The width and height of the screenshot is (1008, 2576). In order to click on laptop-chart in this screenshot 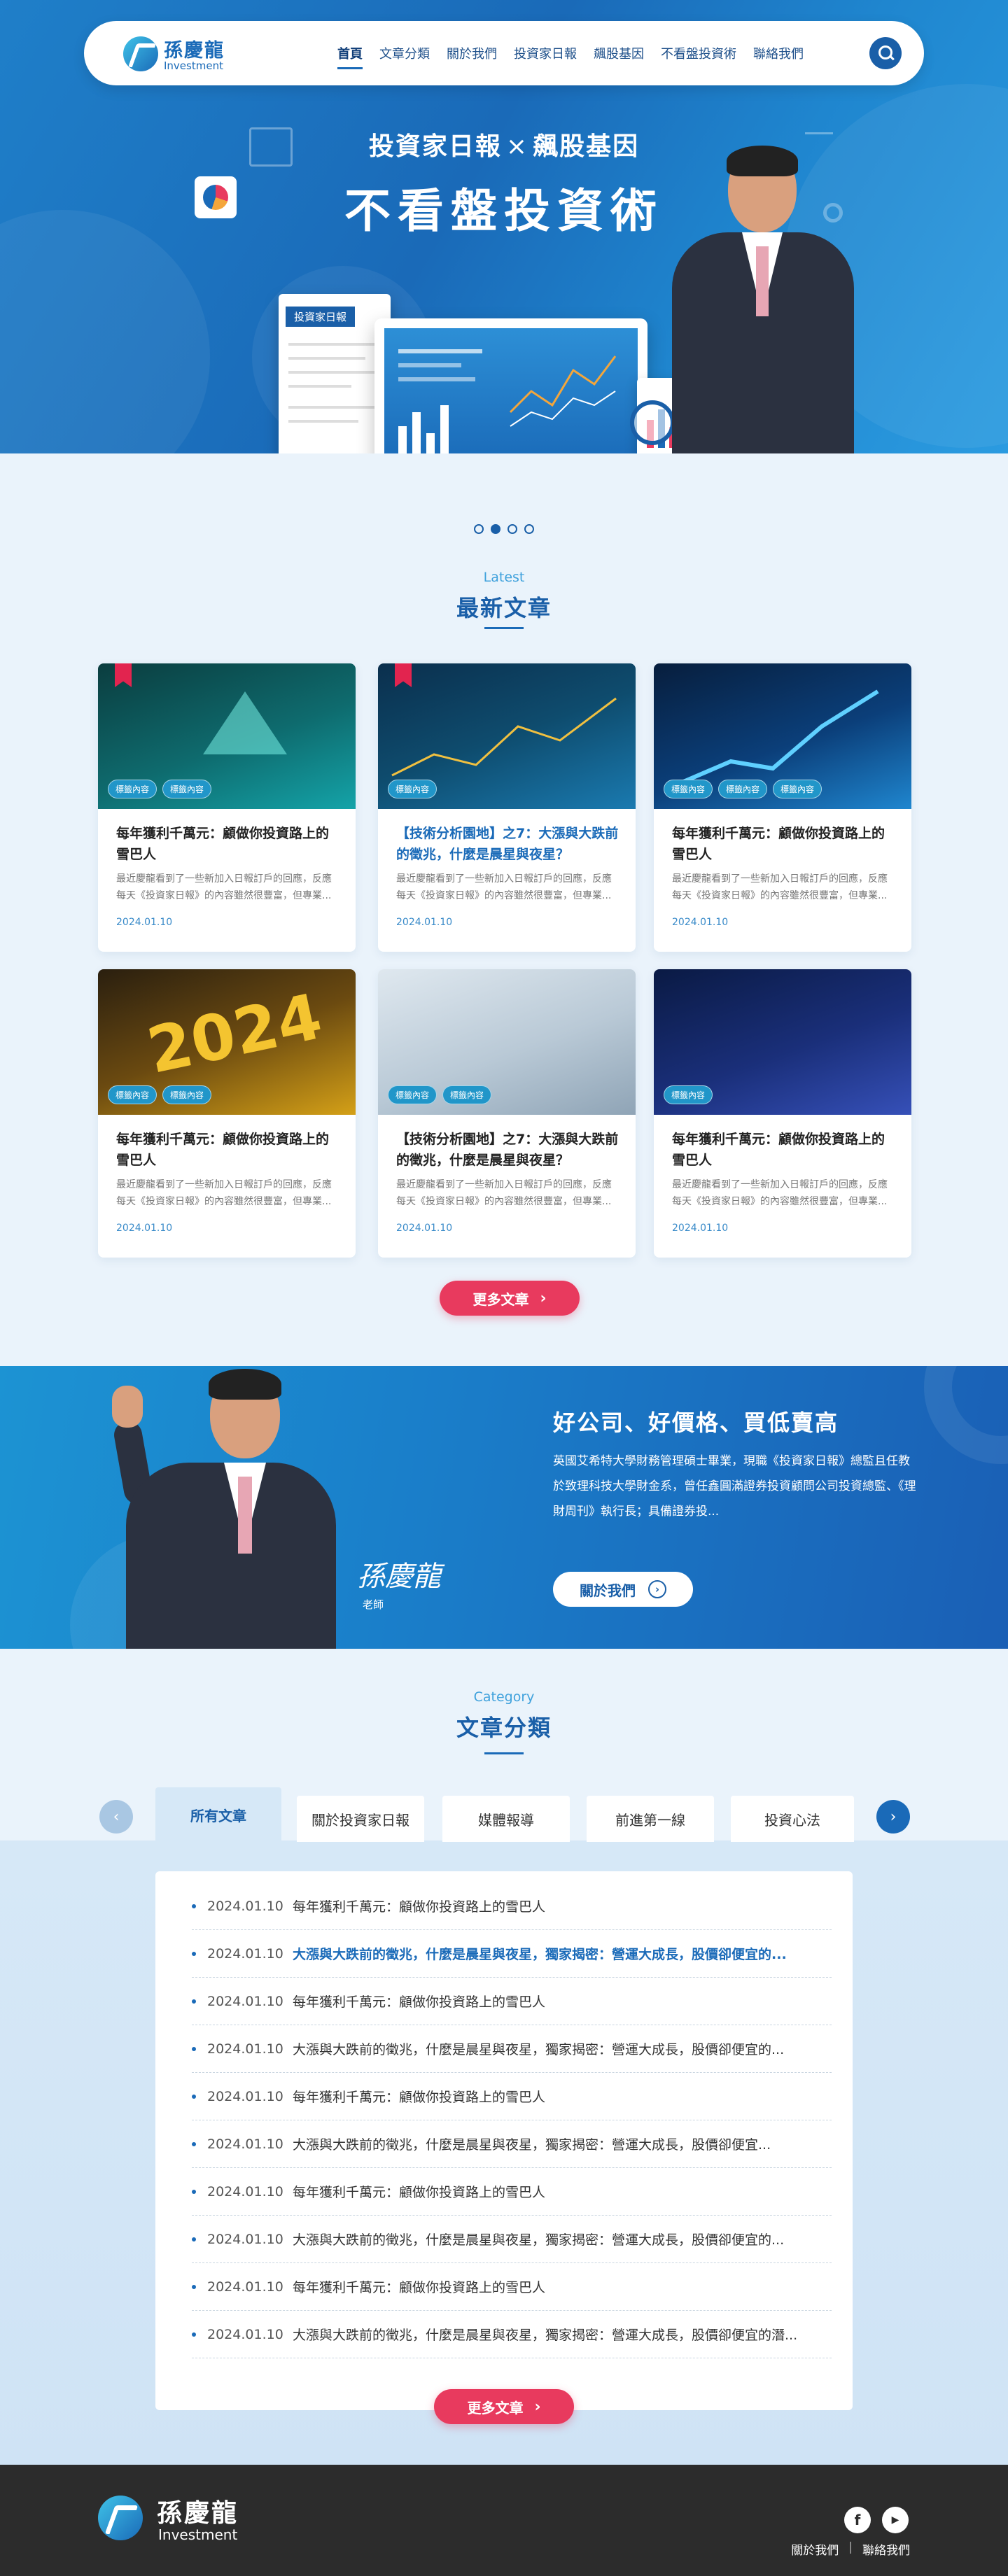, I will do `click(507, 401)`.